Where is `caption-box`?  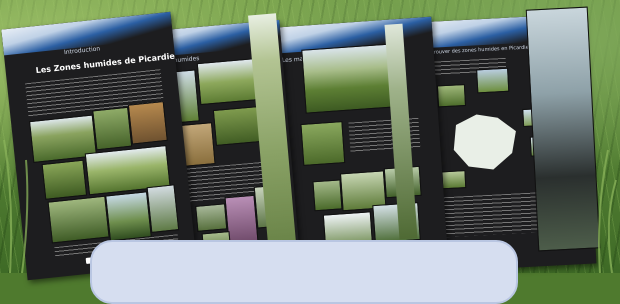 caption-box is located at coordinates (304, 272).